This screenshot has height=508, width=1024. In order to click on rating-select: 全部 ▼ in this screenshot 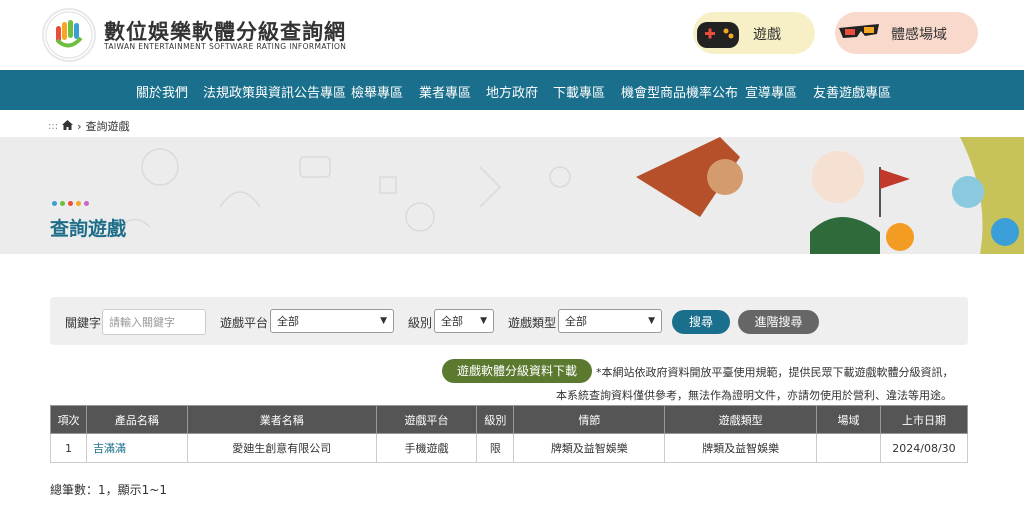, I will do `click(464, 321)`.